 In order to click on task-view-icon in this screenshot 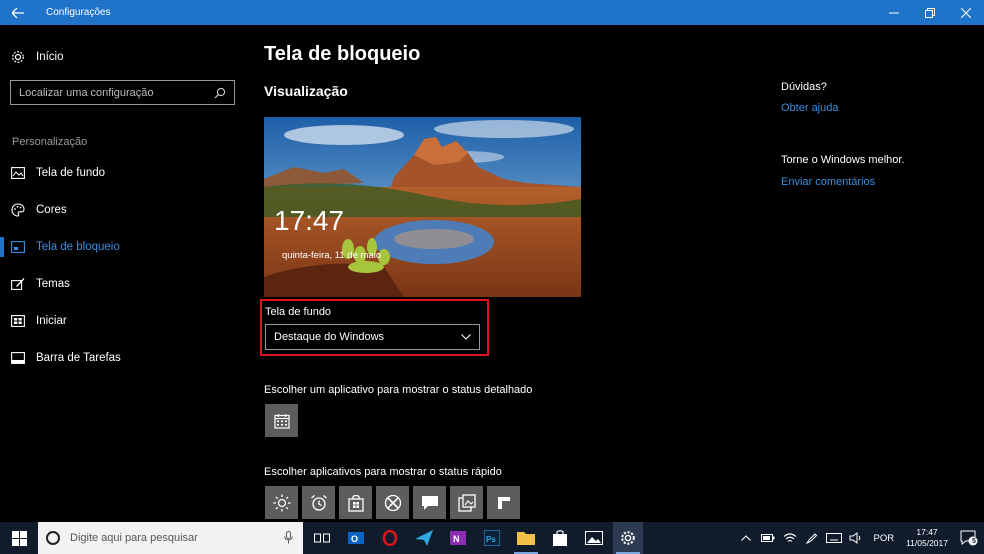, I will do `click(322, 538)`.